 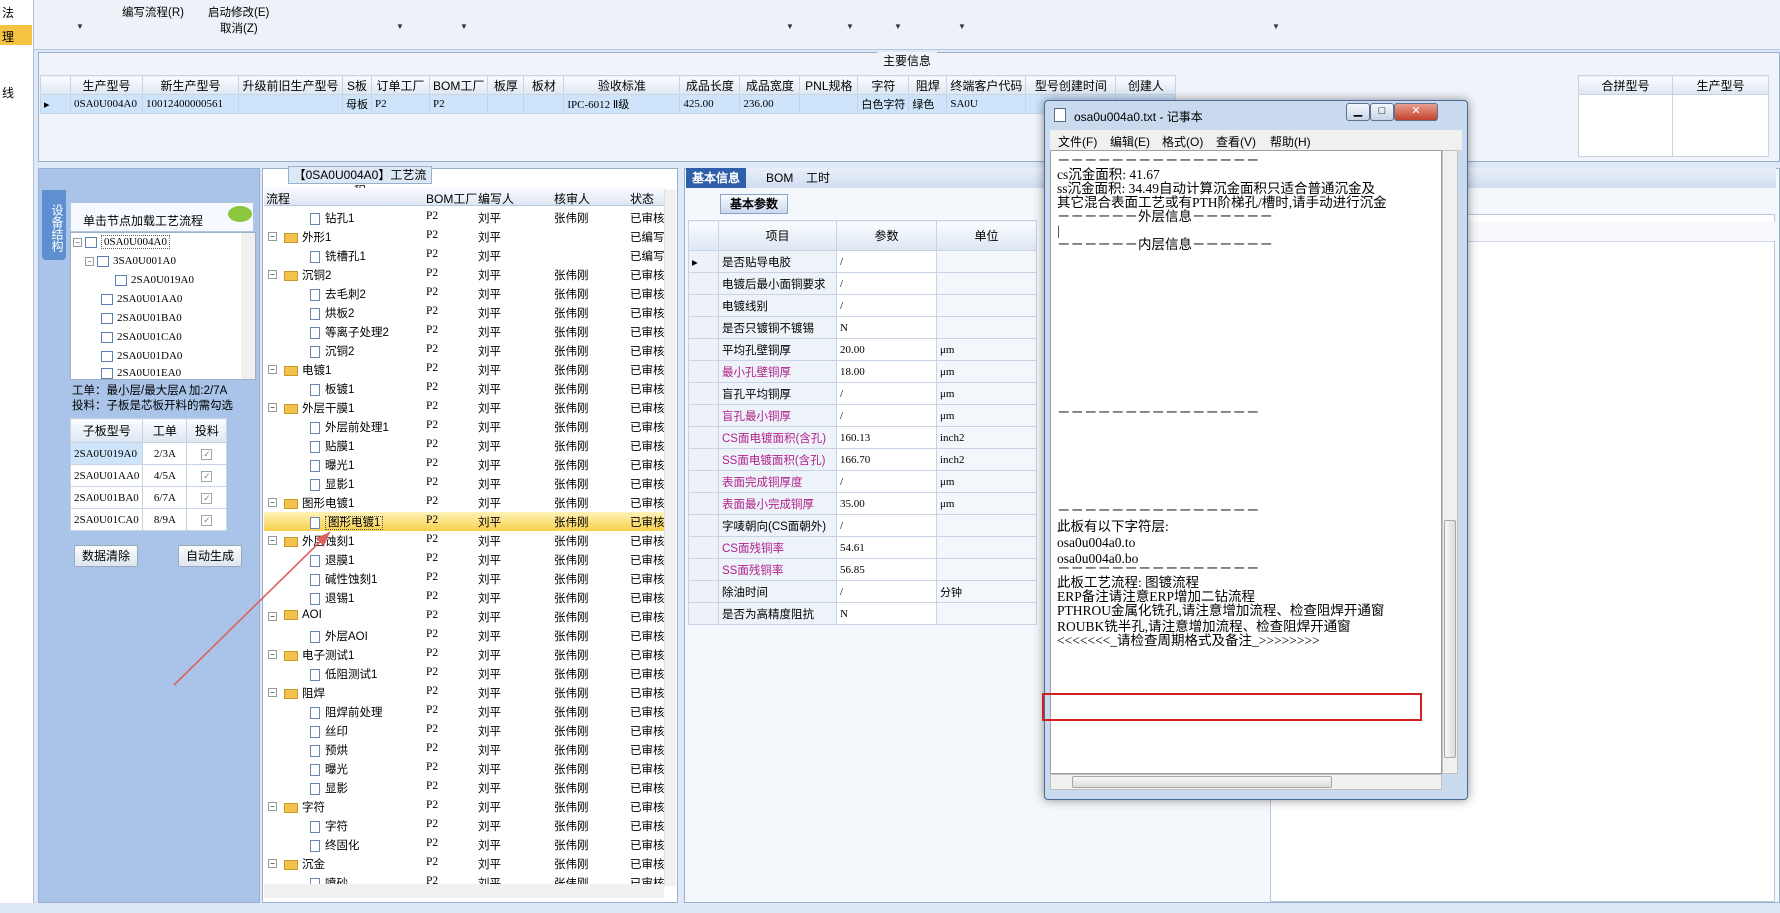 What do you see at coordinates (1146, 85) in the screenshot?
I see `column-header: 创建人` at bounding box center [1146, 85].